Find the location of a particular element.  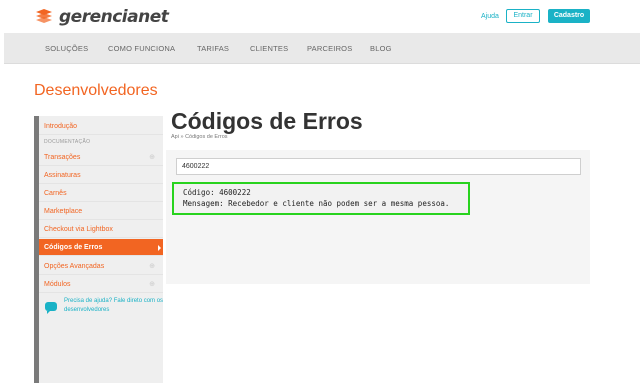

sidebar-item-label: Carnês is located at coordinates (55, 193).